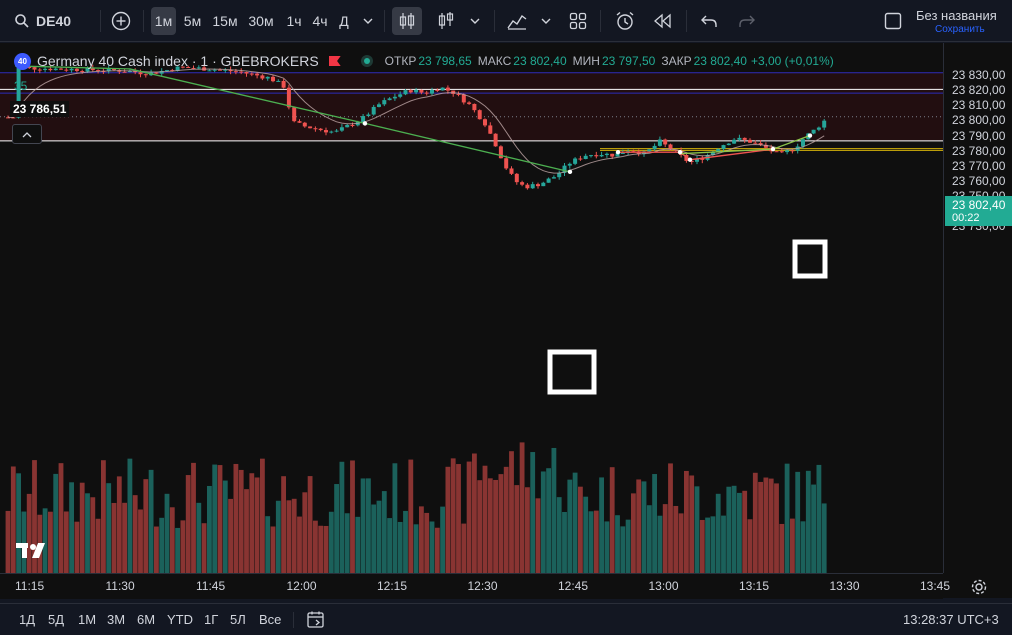  Describe the element at coordinates (578, 21) in the screenshot. I see `layout-grid-button` at that location.